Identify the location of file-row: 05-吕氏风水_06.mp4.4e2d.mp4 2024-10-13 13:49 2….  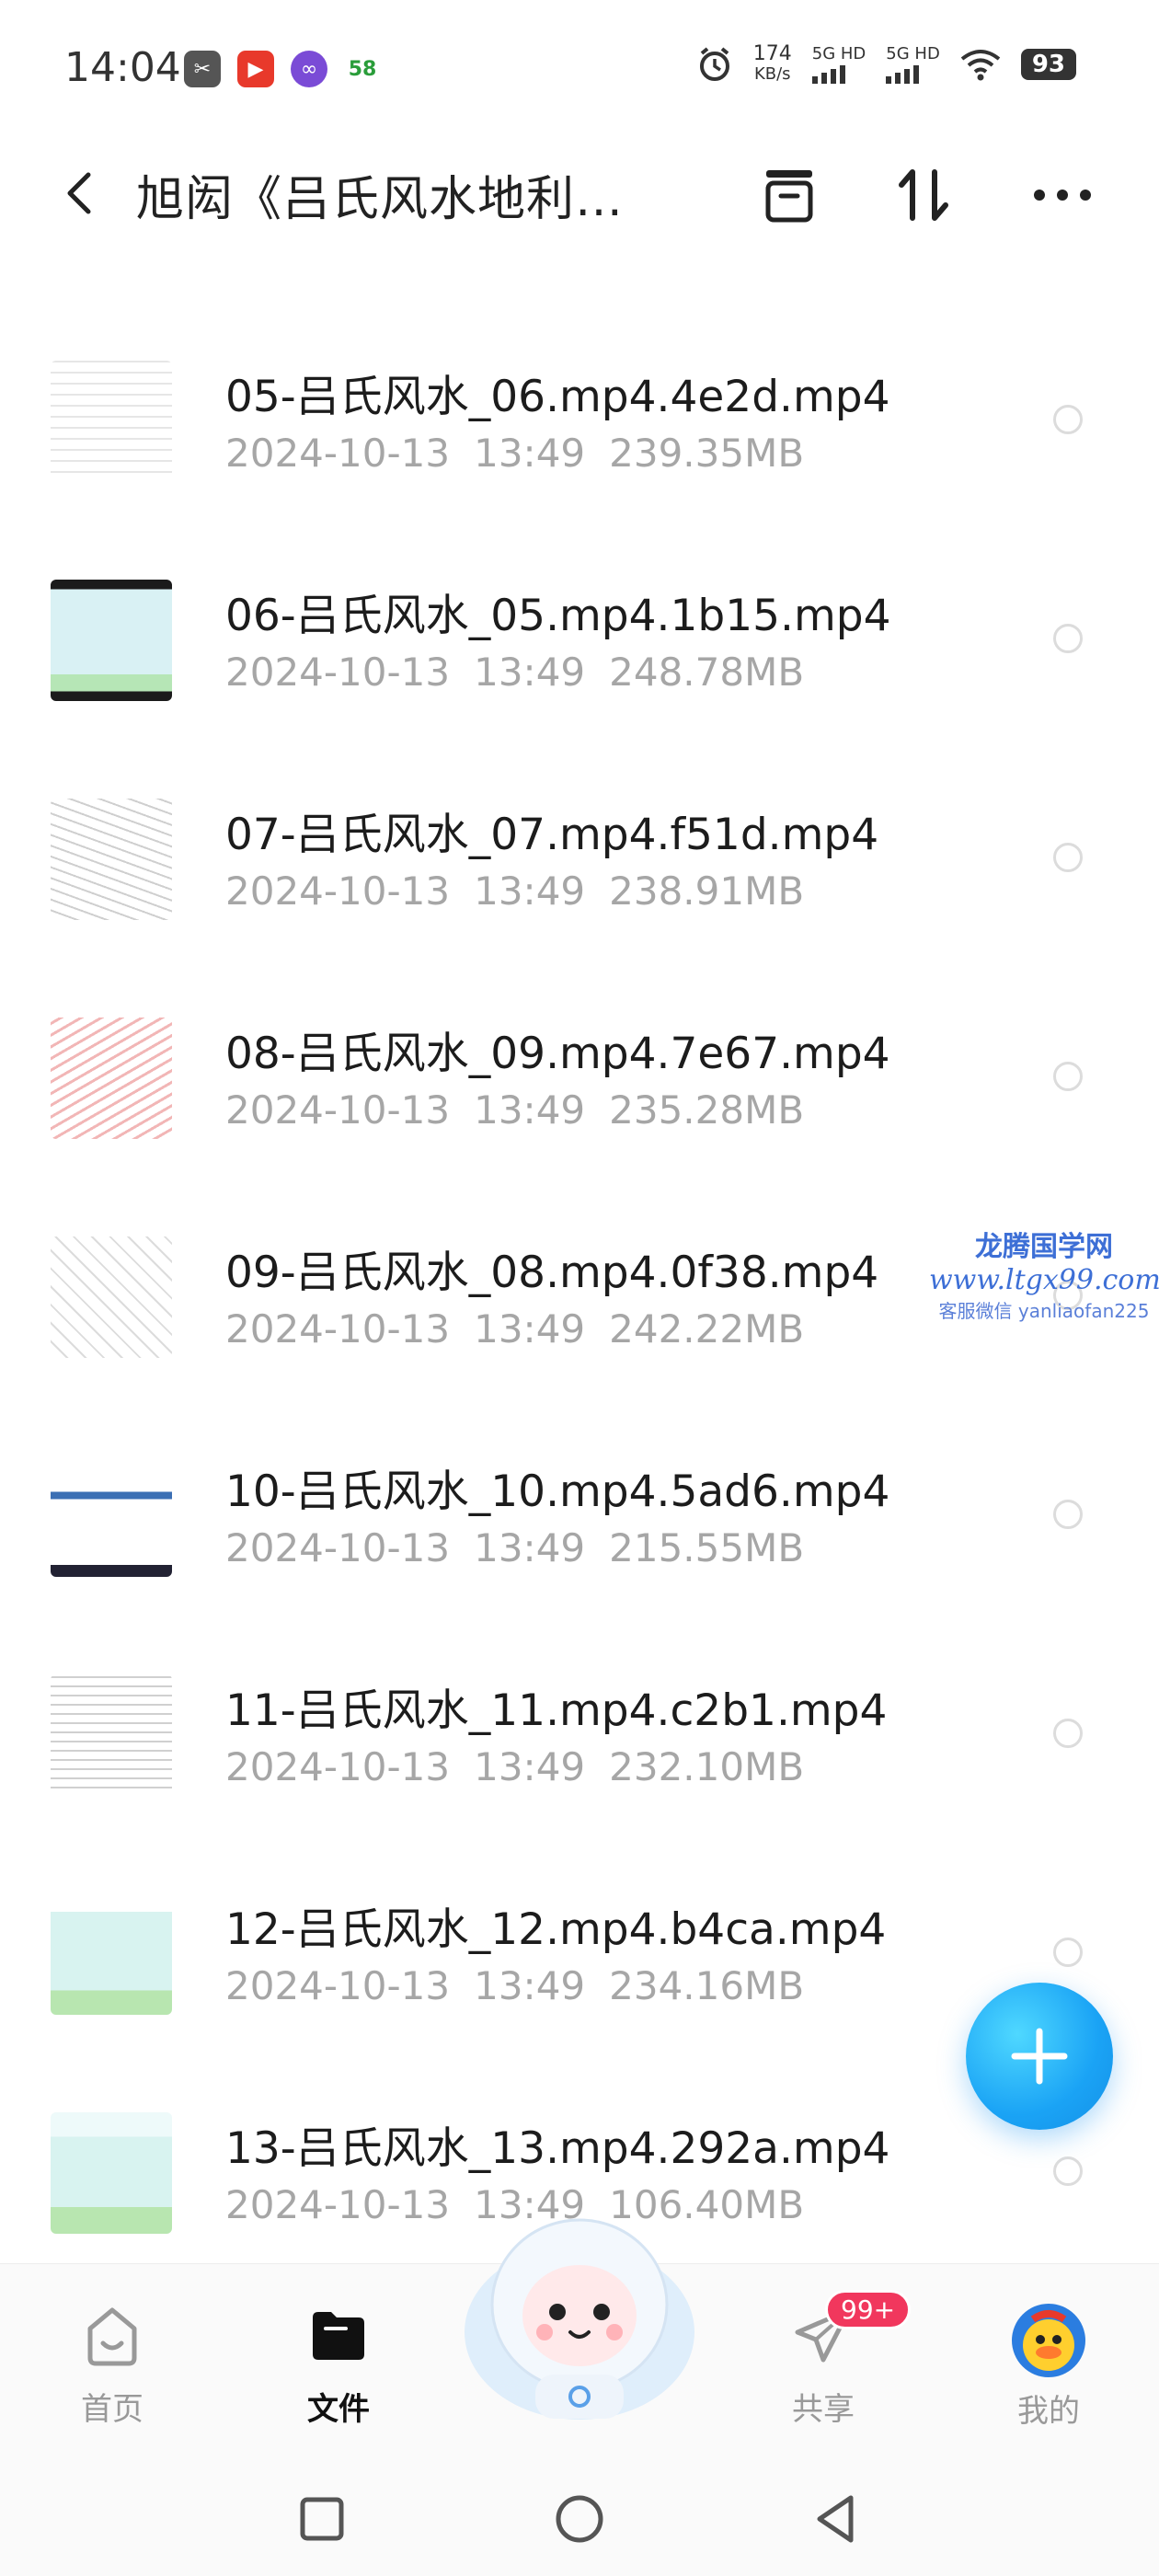
(579, 431).